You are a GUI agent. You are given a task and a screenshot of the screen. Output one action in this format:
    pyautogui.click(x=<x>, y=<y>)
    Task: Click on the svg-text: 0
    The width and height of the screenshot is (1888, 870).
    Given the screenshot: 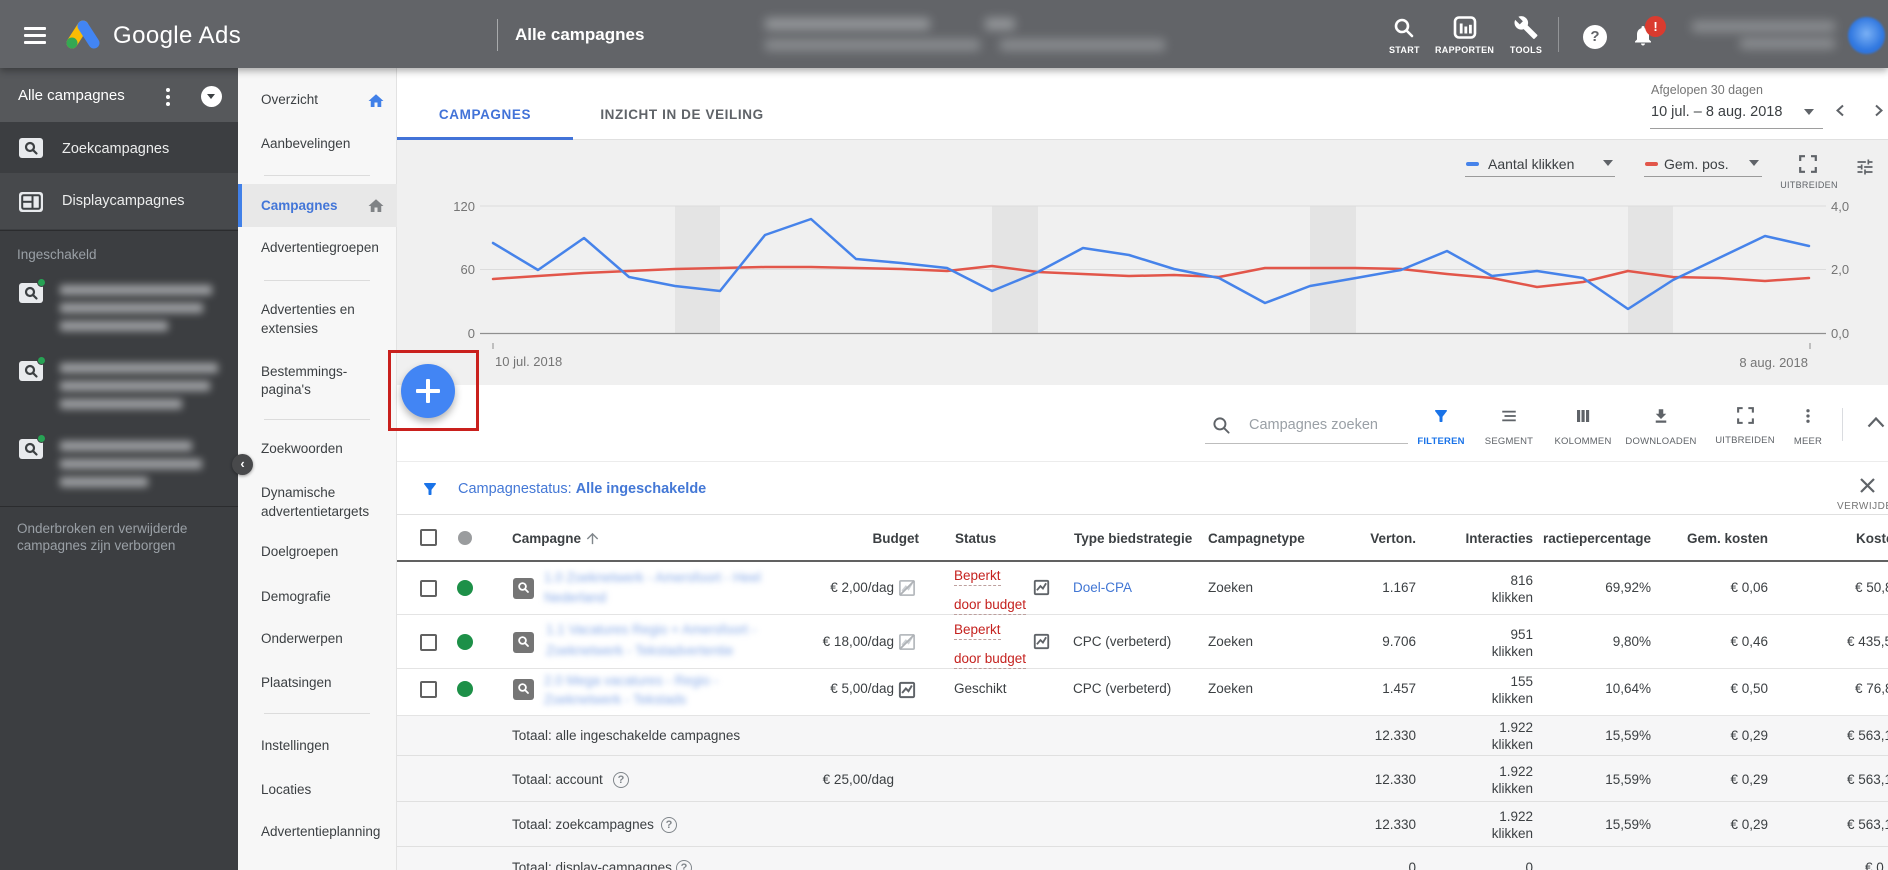 What is the action you would take?
    pyautogui.click(x=471, y=333)
    